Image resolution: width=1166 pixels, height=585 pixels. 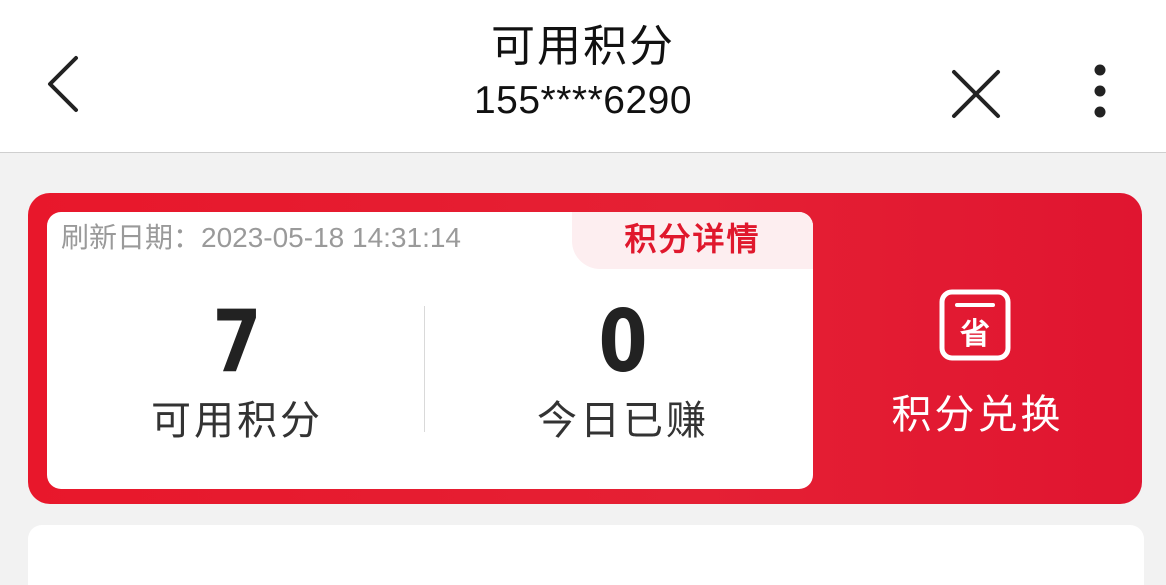 I want to click on save-coupon-icon: 省, so click(x=975, y=325).